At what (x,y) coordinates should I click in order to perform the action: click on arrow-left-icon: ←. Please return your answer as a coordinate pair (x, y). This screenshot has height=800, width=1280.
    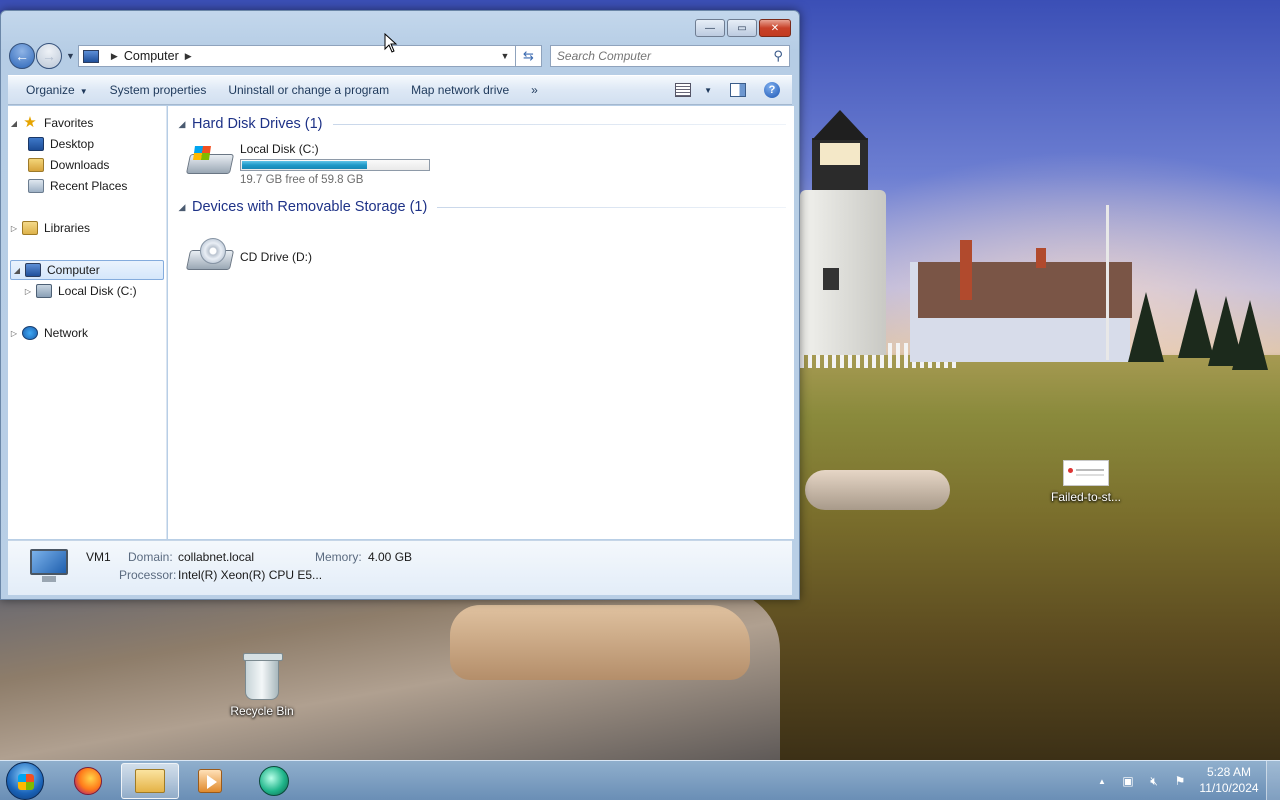
    Looking at the image, I should click on (22, 56).